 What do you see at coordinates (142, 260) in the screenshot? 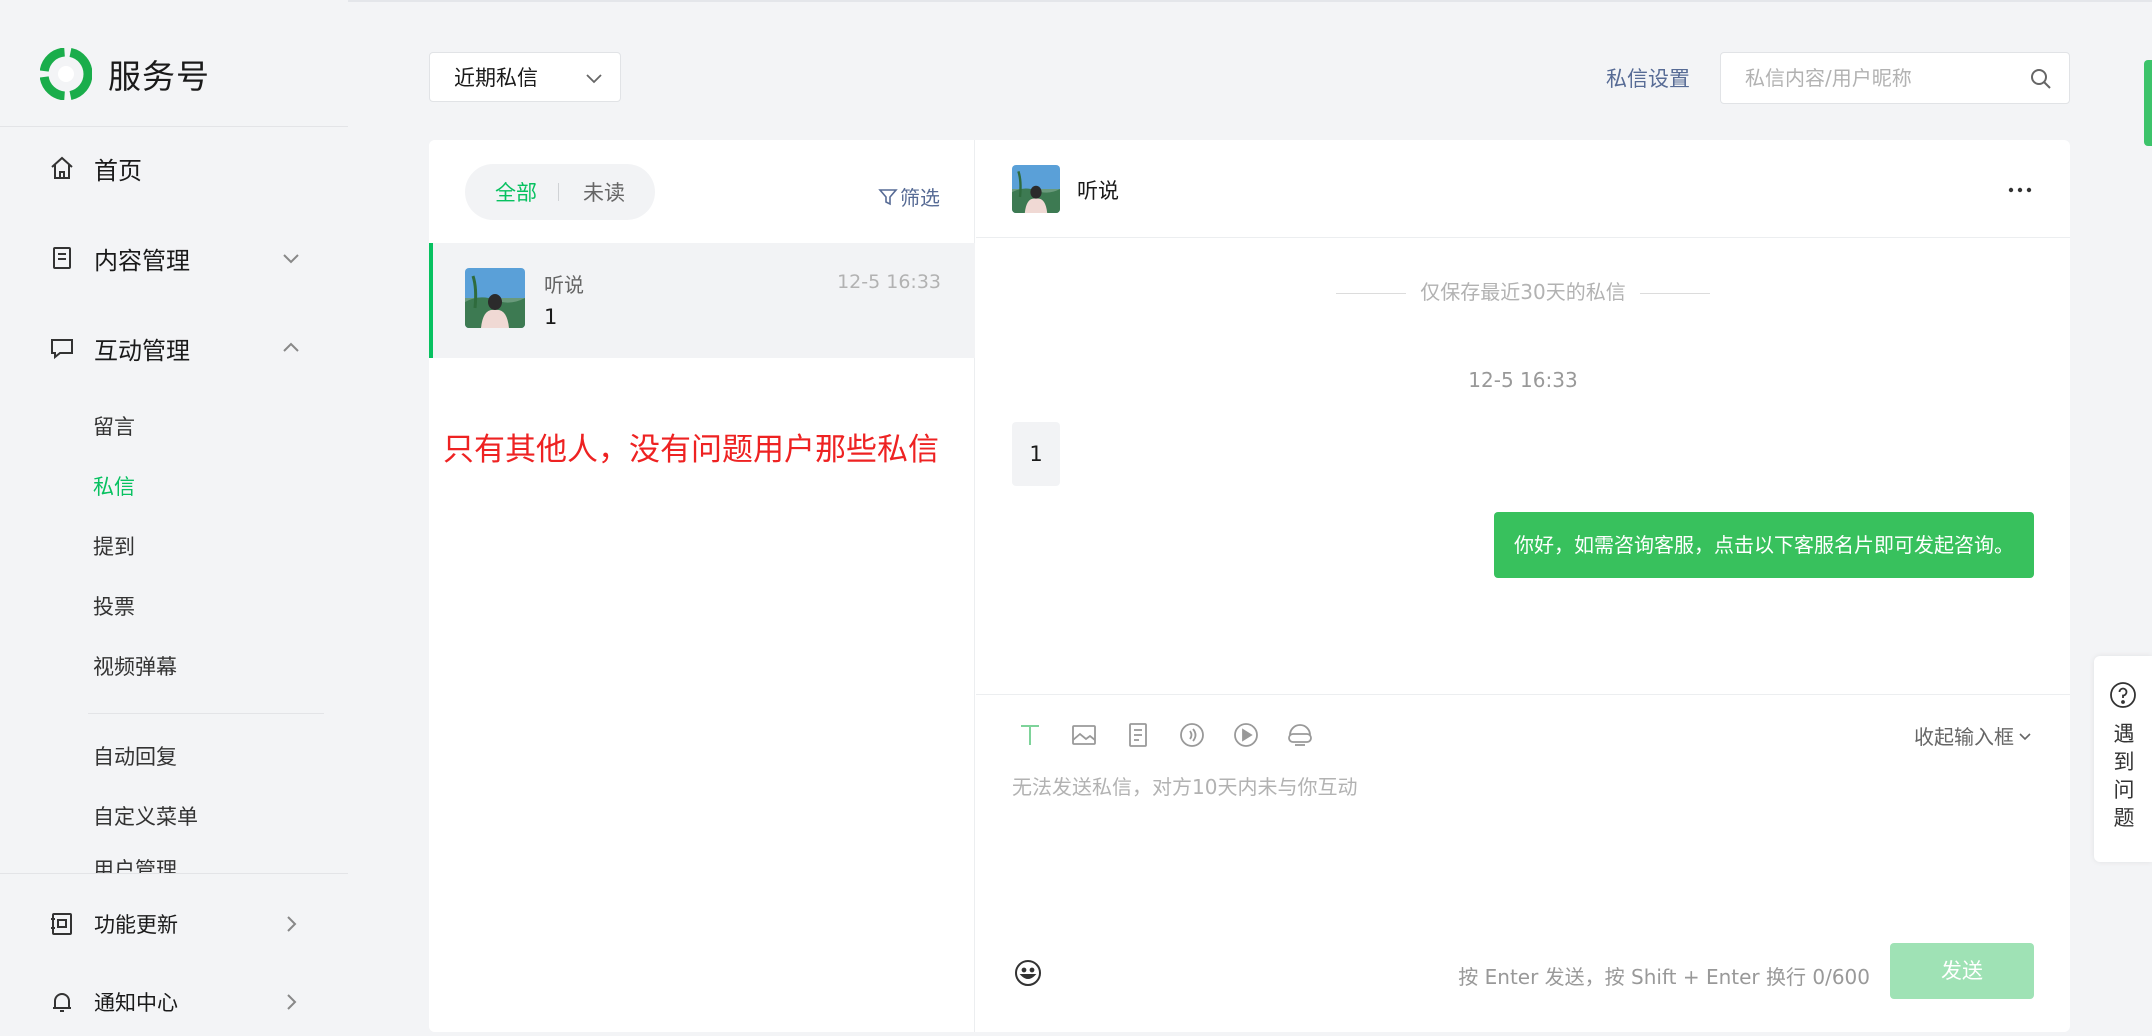
I see `nav-content-label: 内容管理` at bounding box center [142, 260].